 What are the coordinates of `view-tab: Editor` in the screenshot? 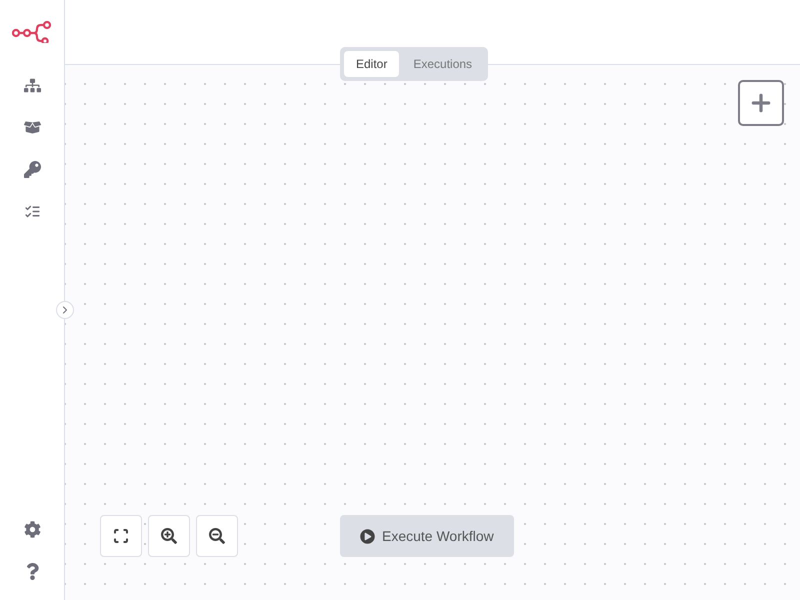 It's located at (372, 64).